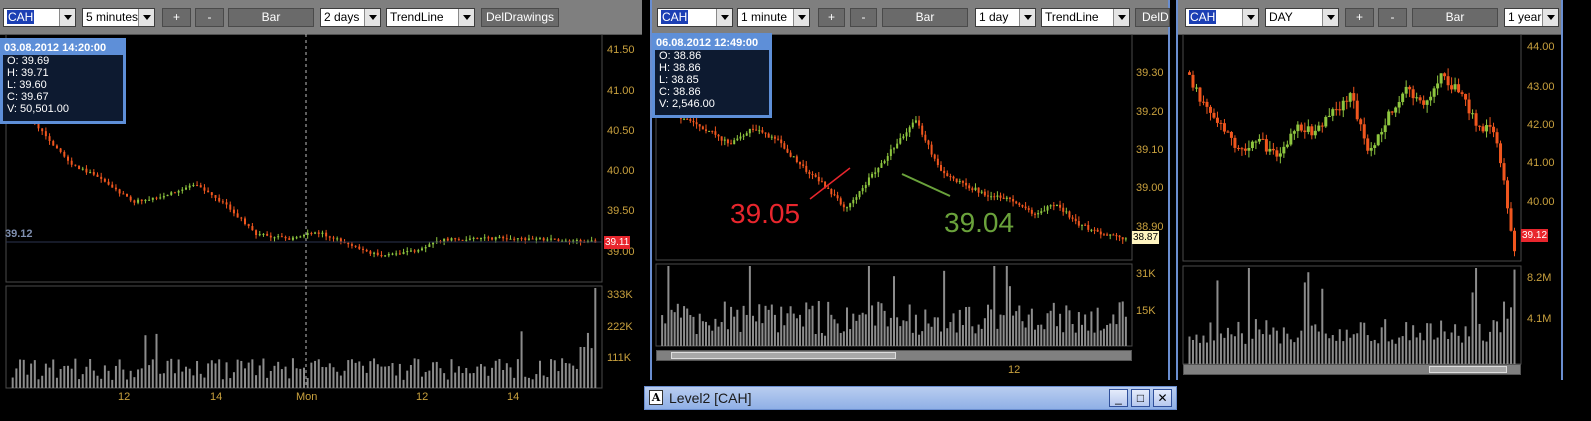  I want to click on level2-window-titlebar: A Level2 [CAH] _ □ ✕, so click(910, 398).